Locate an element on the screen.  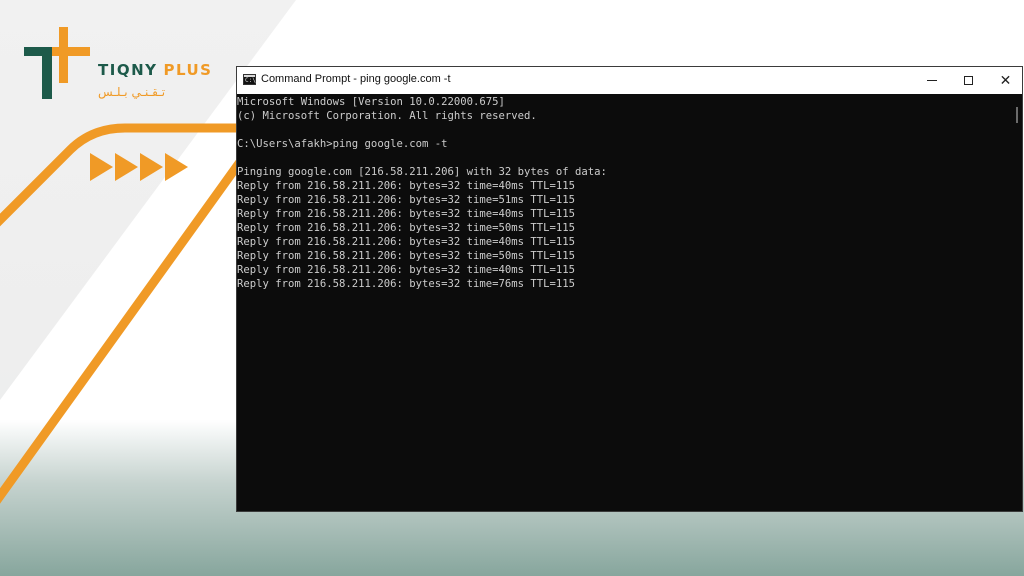
vertical-scrollbar is located at coordinates (1017, 115).